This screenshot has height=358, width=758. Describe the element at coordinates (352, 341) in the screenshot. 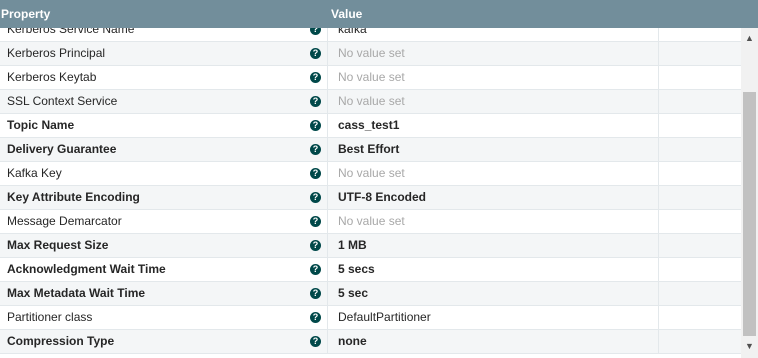

I see `property-value: none` at that location.